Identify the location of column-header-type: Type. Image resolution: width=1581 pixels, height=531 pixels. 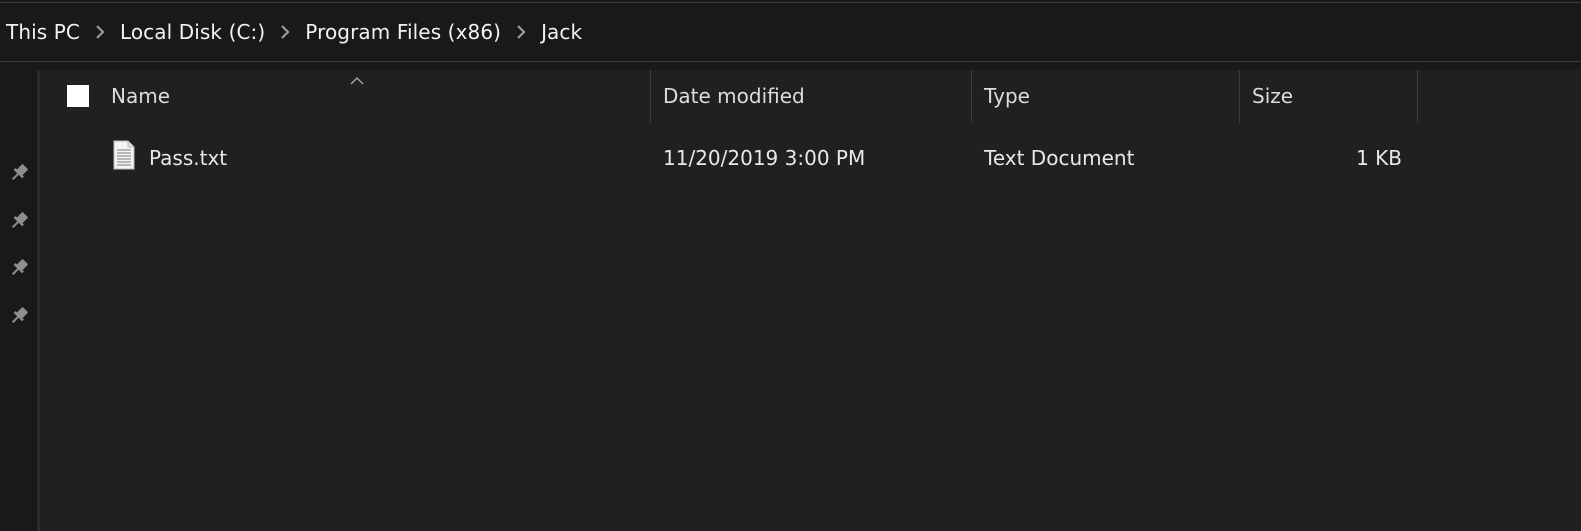
(1007, 96).